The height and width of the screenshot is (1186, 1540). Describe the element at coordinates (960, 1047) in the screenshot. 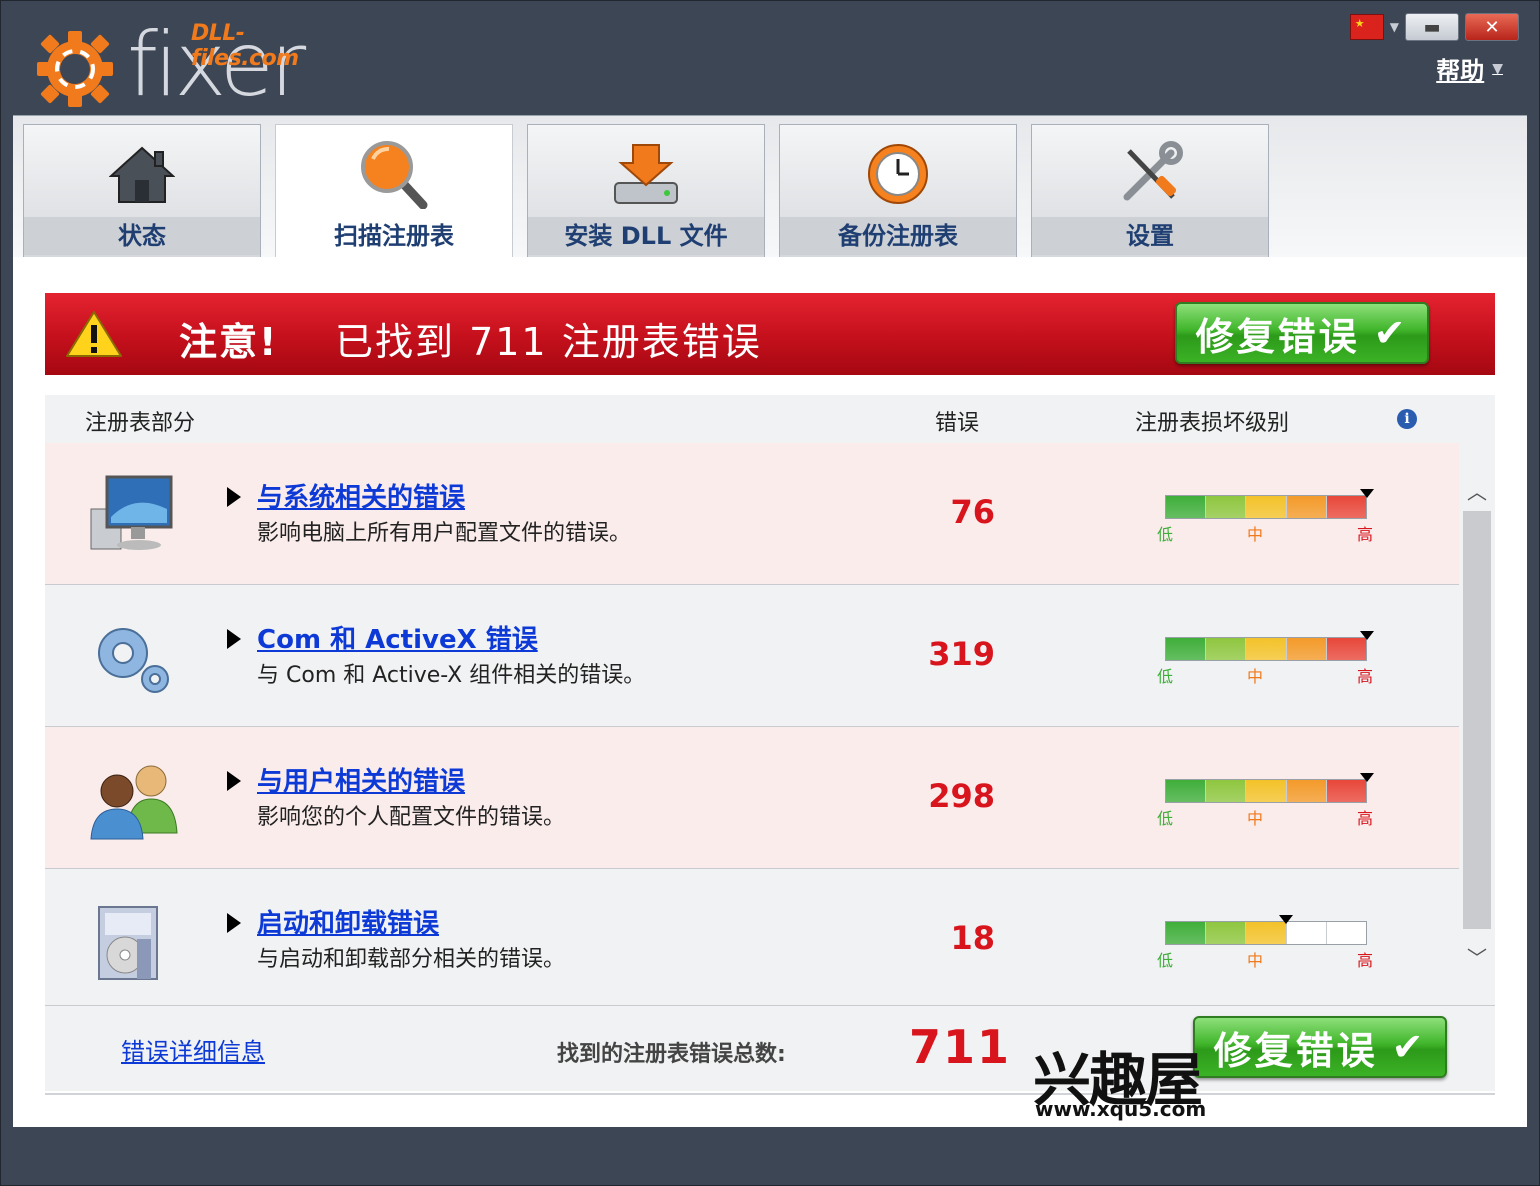

I see `total-error-count: 711` at that location.